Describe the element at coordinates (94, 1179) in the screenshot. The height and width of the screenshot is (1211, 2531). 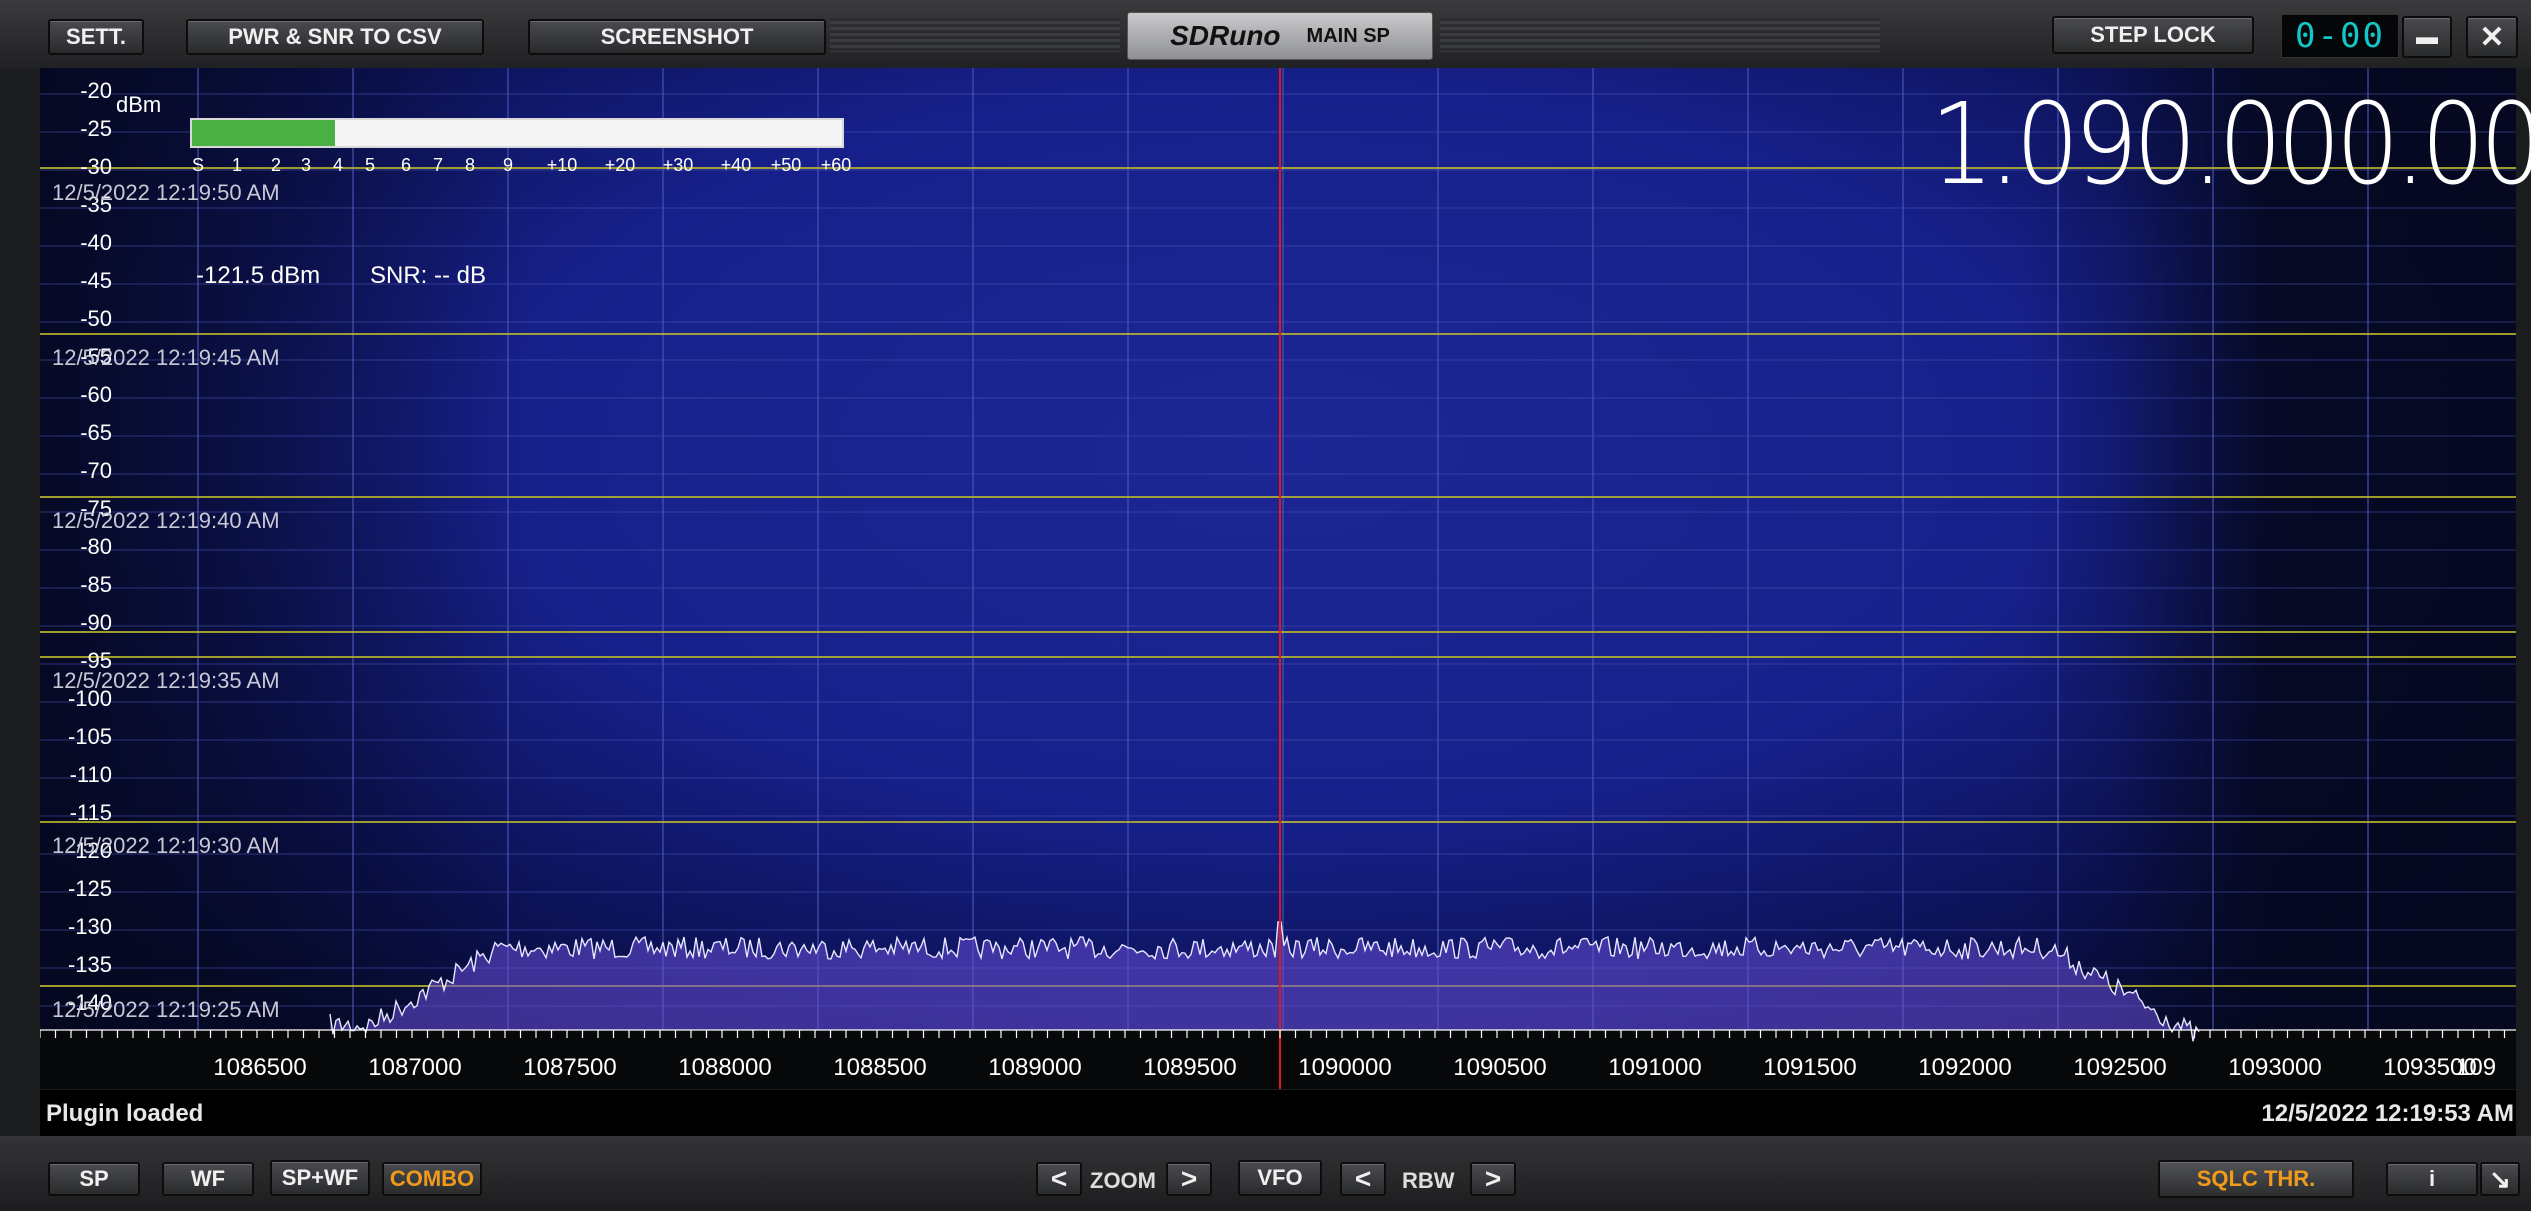
I see `sp-mode-button: SP` at that location.